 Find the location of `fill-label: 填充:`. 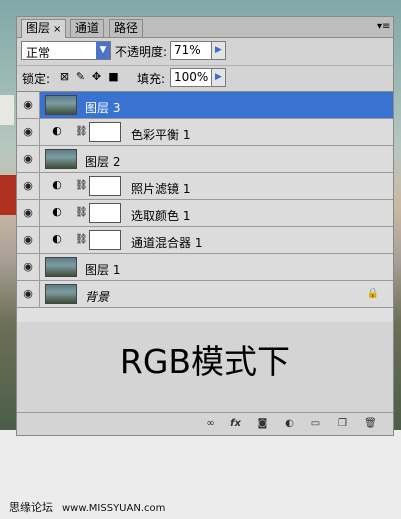

fill-label: 填充: is located at coordinates (151, 79).